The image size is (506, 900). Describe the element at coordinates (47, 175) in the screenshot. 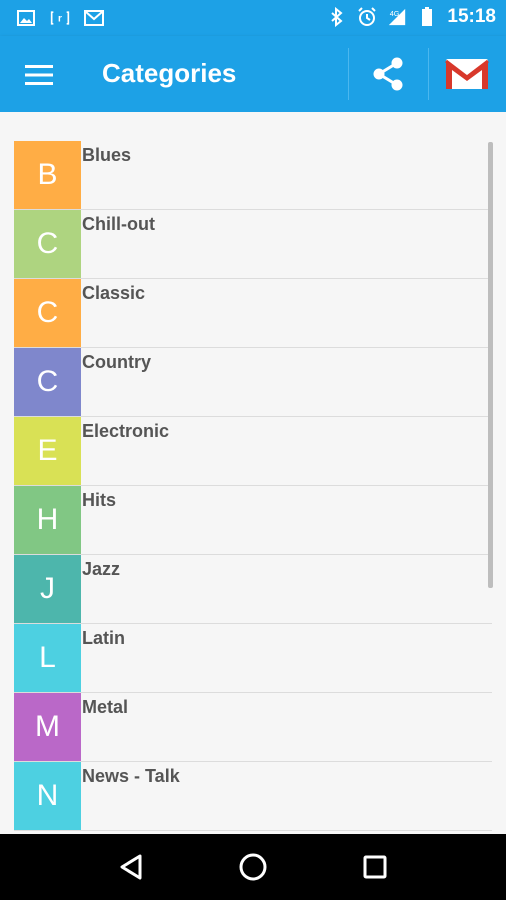

I see `category-letter-badge: B` at that location.